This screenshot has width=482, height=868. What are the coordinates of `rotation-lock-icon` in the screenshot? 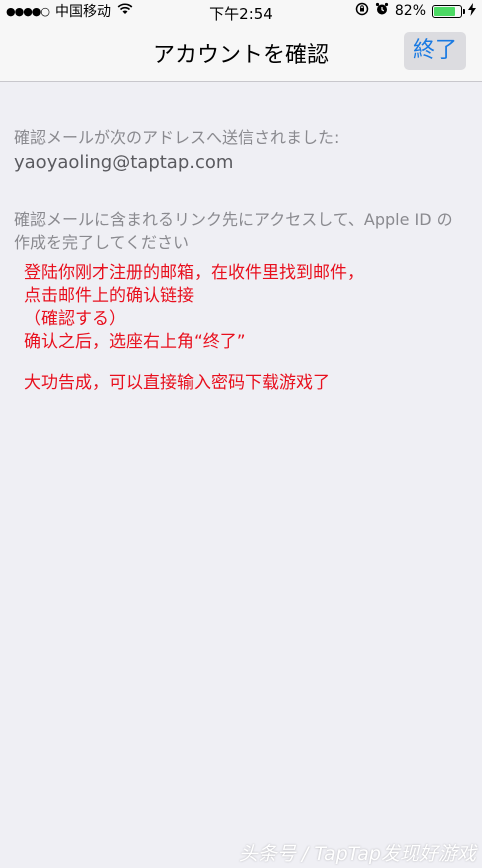 It's located at (362, 11).